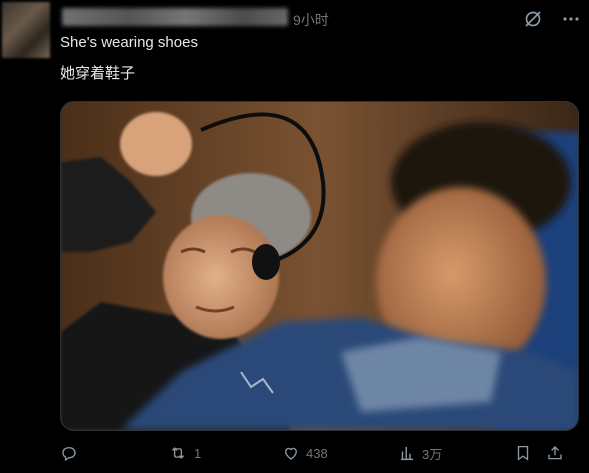  I want to click on like-button: 438, so click(340, 453).